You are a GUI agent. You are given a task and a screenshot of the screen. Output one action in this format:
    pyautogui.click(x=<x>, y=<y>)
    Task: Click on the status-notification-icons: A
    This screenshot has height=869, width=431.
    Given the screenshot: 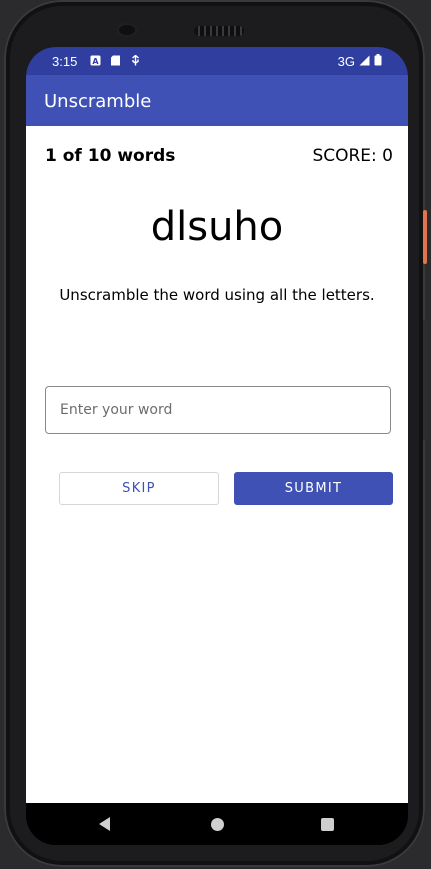 What is the action you would take?
    pyautogui.click(x=115, y=60)
    